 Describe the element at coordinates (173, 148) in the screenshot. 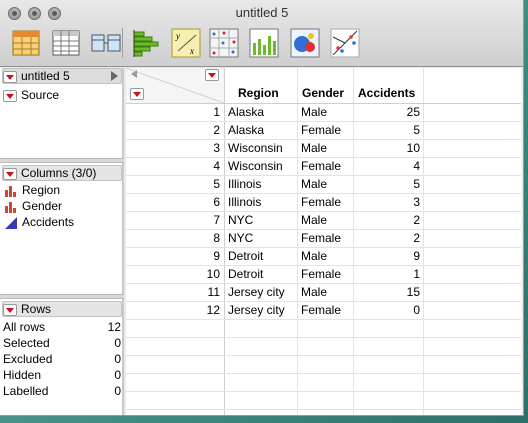

I see `row-number: 3` at that location.